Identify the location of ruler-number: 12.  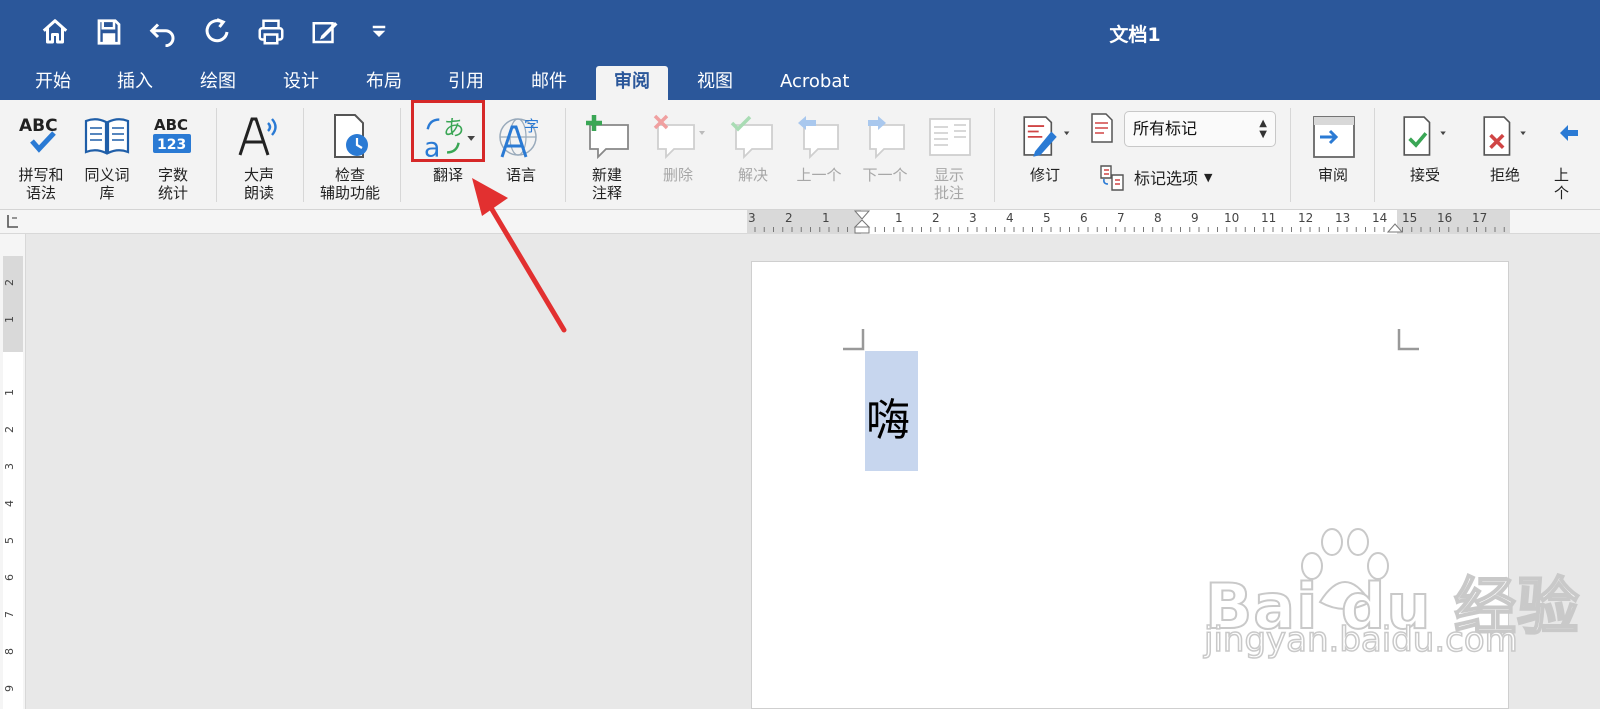
(1306, 218).